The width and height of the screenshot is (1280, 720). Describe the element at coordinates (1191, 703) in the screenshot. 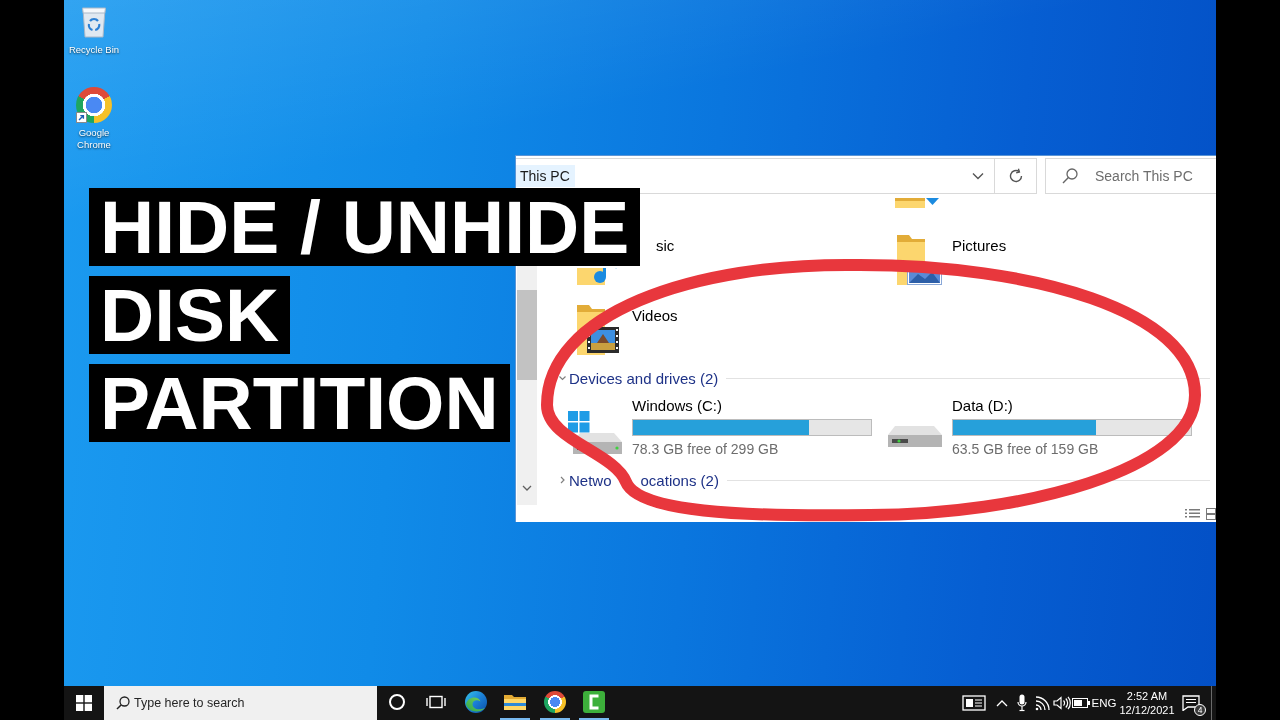

I see `notification-icon` at that location.